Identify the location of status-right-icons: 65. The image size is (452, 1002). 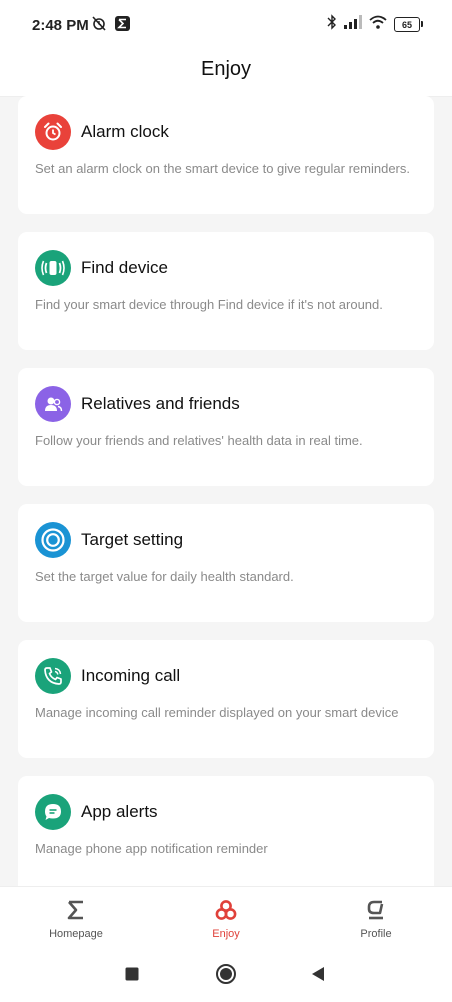
(375, 24).